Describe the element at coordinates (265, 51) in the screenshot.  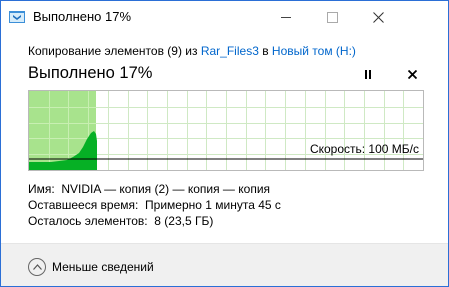
I see `copy-middle: в` at that location.